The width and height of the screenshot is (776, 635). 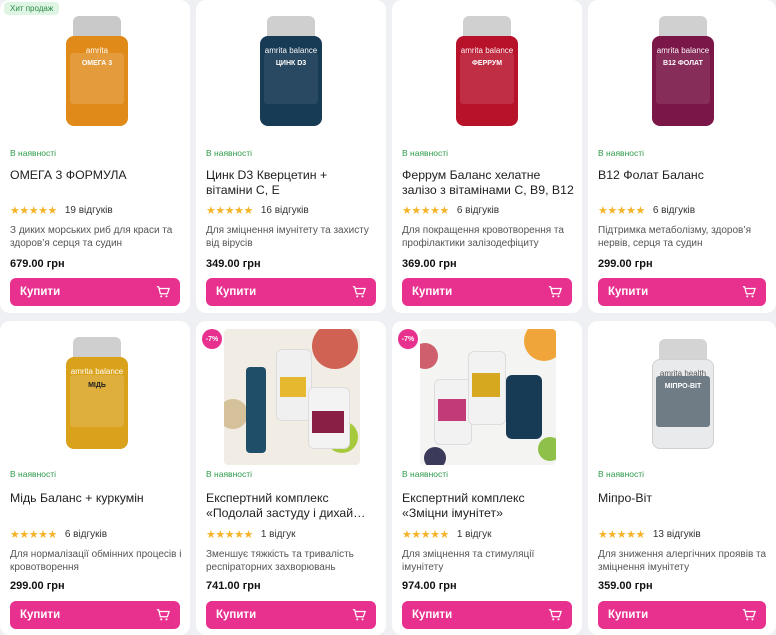 I want to click on product-price: 349.00 грн, so click(x=233, y=264).